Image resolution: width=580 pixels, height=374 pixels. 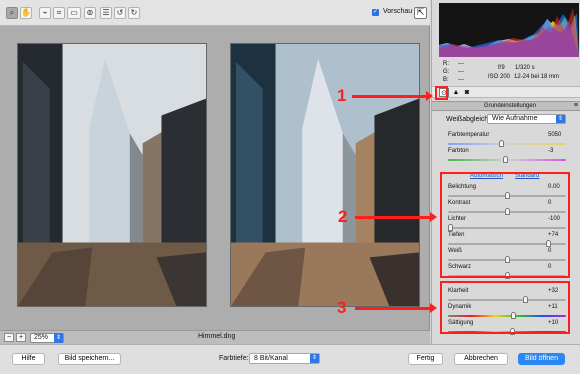 What do you see at coordinates (446, 72) in the screenshot?
I see `green-label: G:` at bounding box center [446, 72].